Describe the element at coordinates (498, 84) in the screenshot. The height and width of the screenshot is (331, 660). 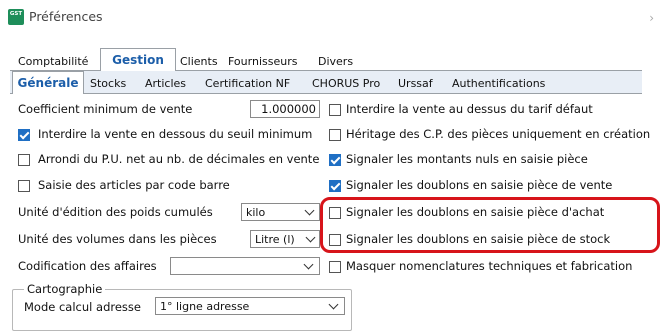
I see `subtab-authentifications: Authentifications` at that location.